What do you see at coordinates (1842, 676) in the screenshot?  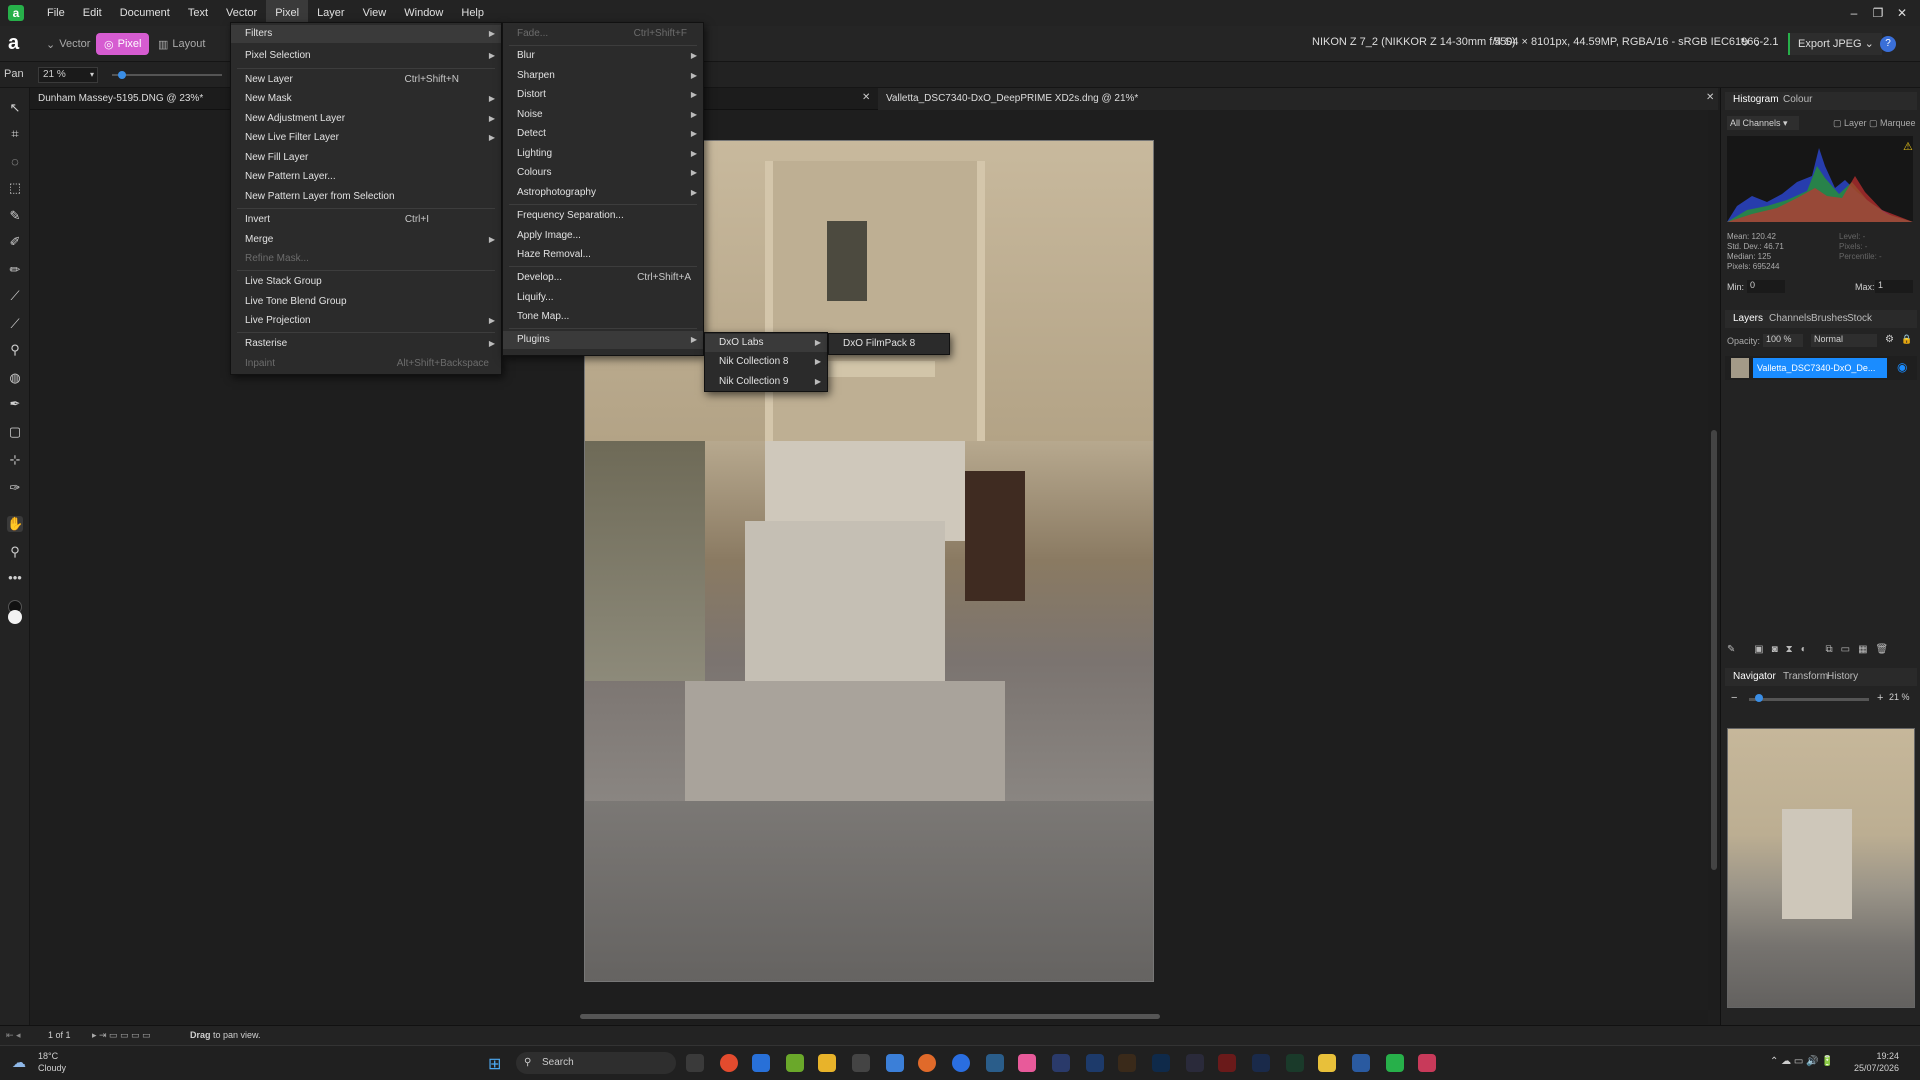 I see `tab-history: History` at bounding box center [1842, 676].